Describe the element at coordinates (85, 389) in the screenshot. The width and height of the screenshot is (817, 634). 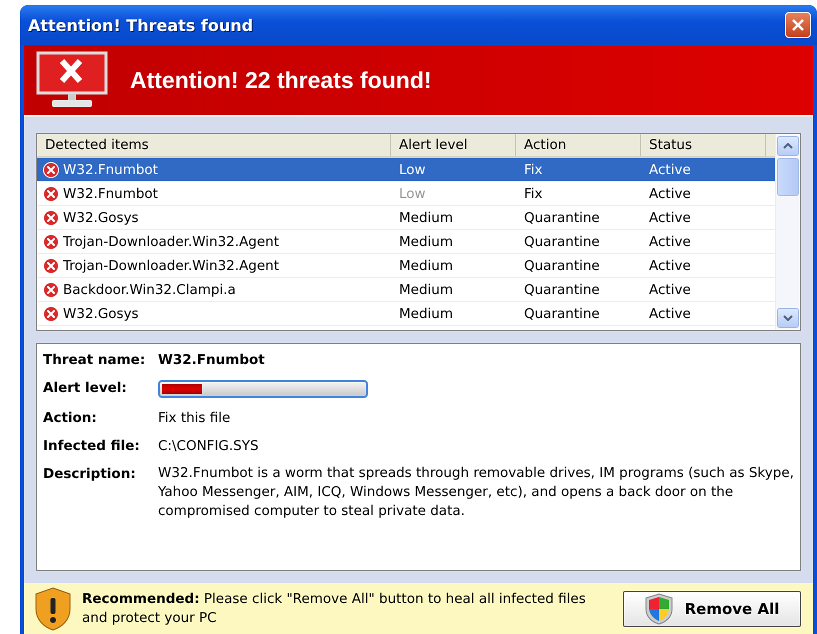
I see `field-label: Alert level:` at that location.